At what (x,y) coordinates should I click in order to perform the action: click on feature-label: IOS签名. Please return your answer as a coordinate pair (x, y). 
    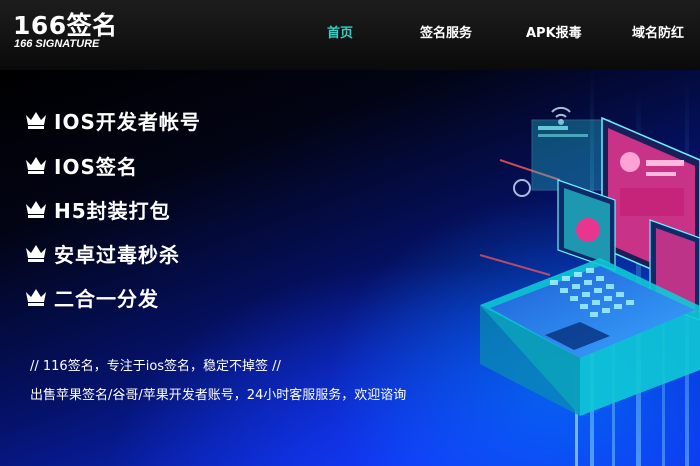
    Looking at the image, I should click on (96, 166).